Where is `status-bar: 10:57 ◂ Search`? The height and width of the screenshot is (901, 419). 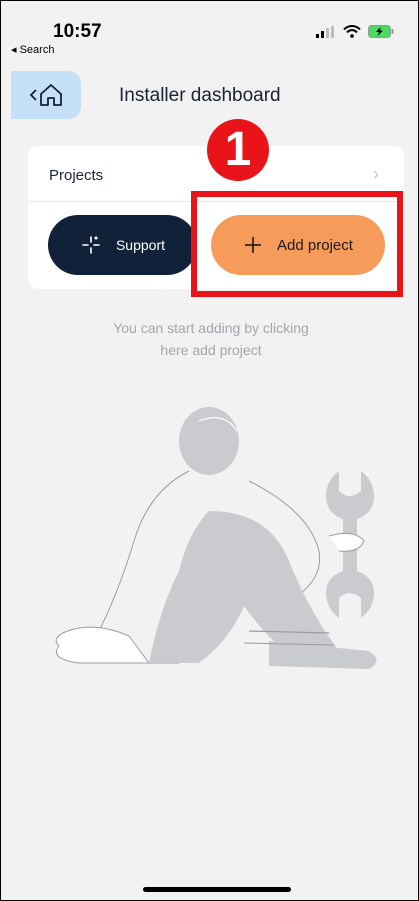 status-bar: 10:57 ◂ Search is located at coordinates (209, 30).